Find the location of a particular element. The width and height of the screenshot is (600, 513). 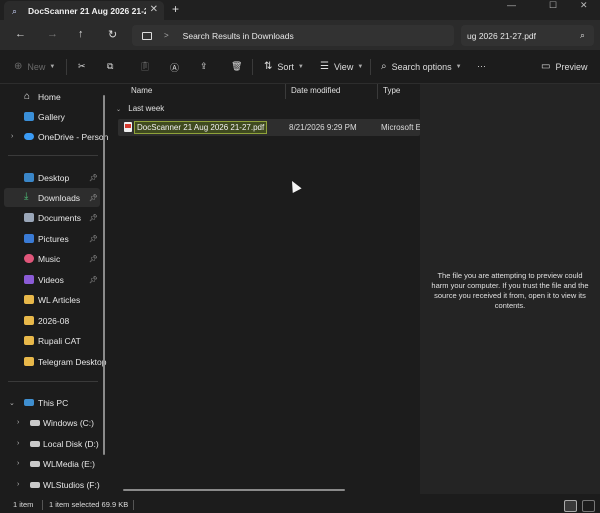

back-arrow-icon: ← is located at coordinates (20, 34).